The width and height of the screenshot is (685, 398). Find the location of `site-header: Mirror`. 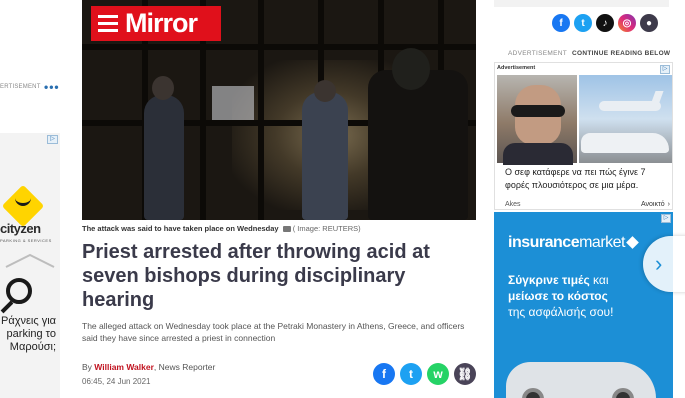

site-header: Mirror is located at coordinates (156, 23).